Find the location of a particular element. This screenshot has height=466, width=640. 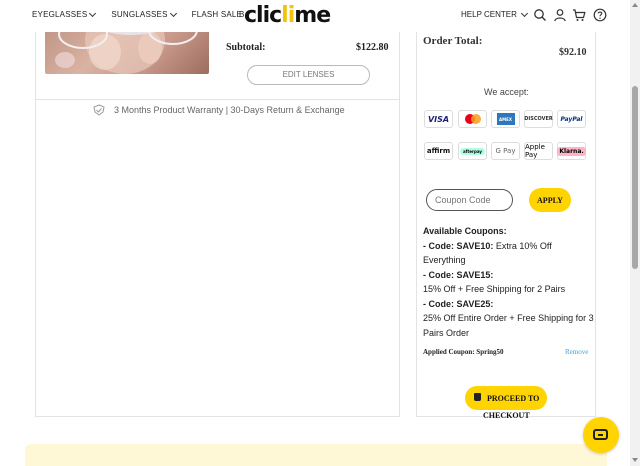

coupon-code: - Code: SAVE15: is located at coordinates (458, 274).